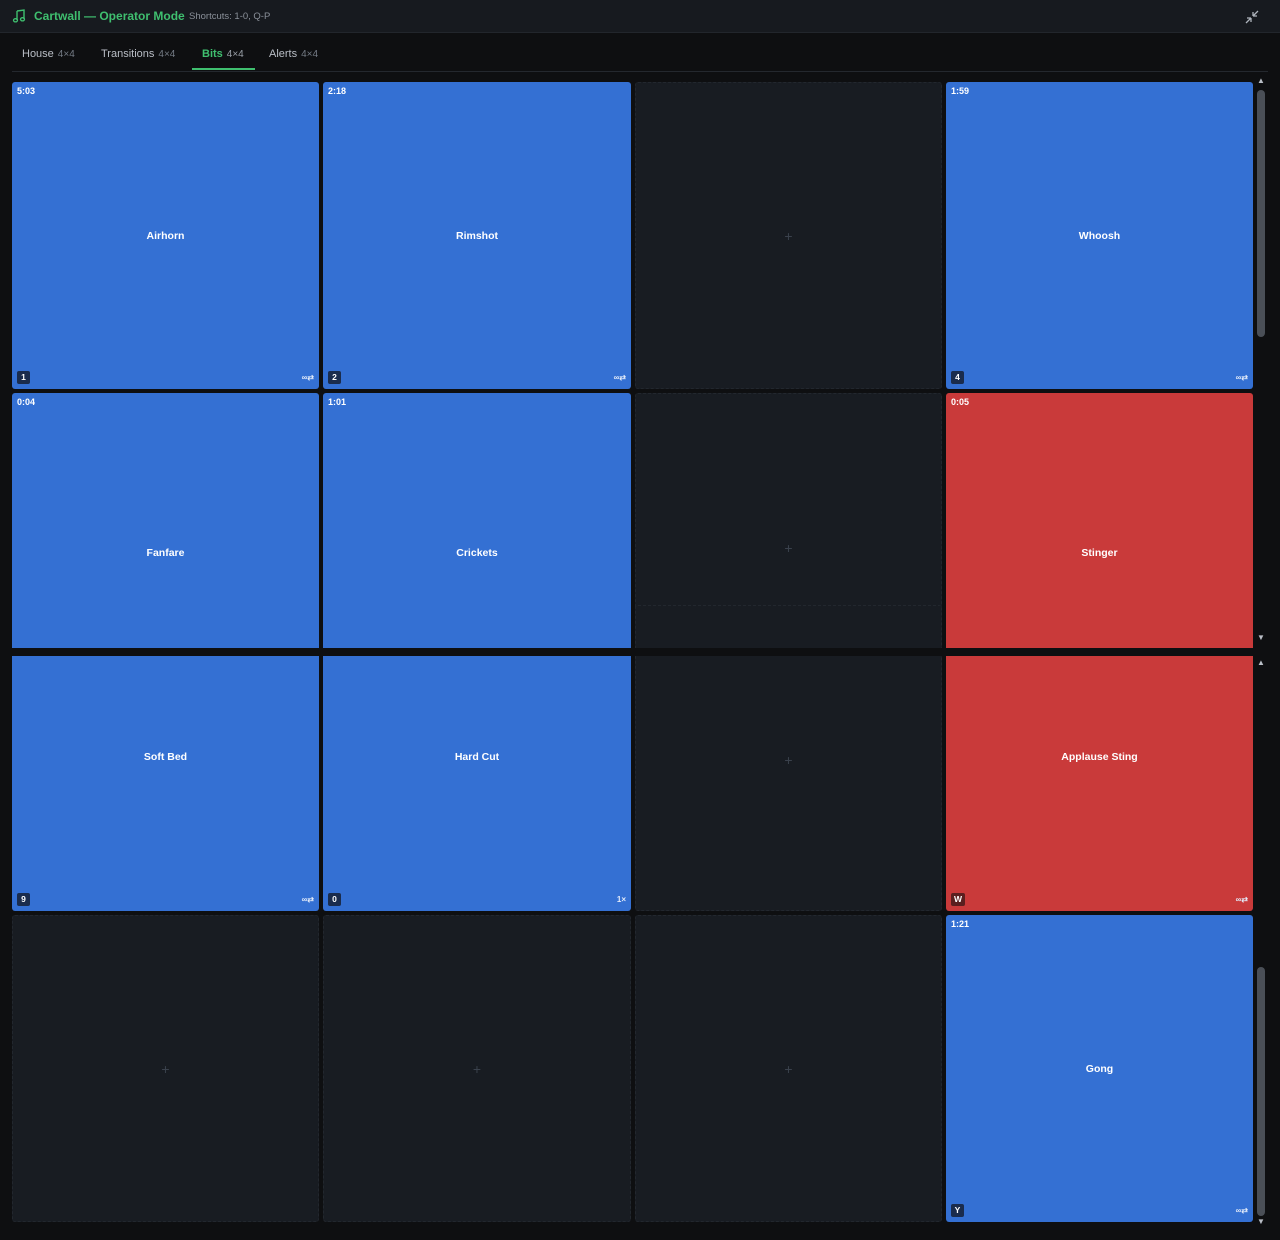 This screenshot has height=1240, width=1280. What do you see at coordinates (960, 91) in the screenshot?
I see `pad-duration: 1:59` at bounding box center [960, 91].